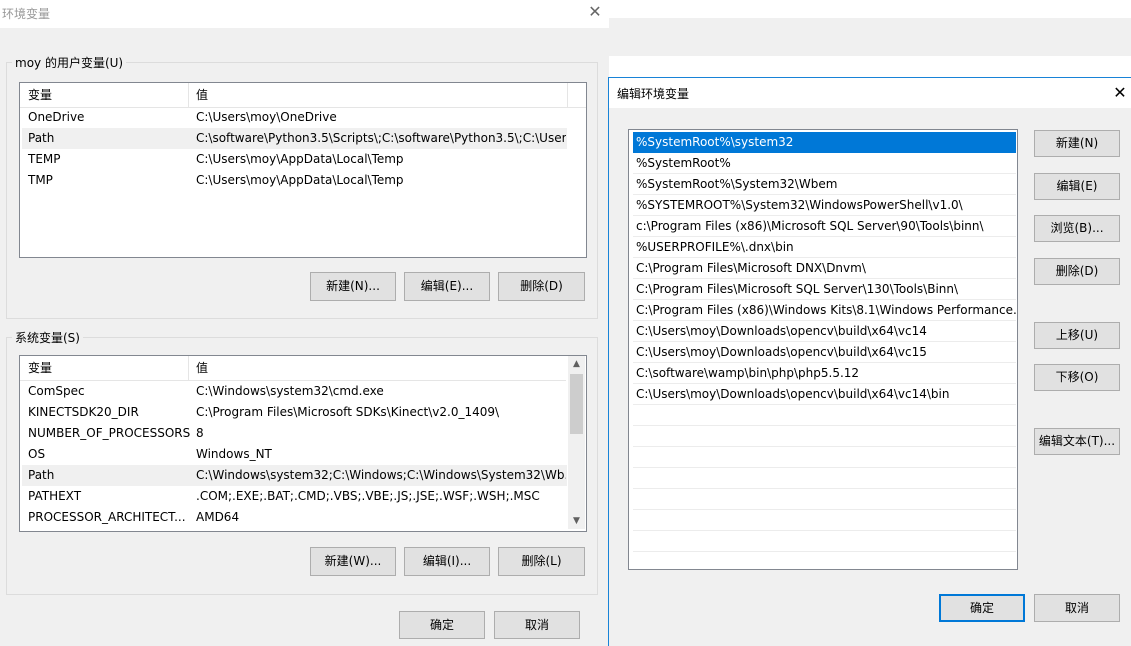  Describe the element at coordinates (537, 625) in the screenshot. I see `env-cancel-button: 取消` at that location.